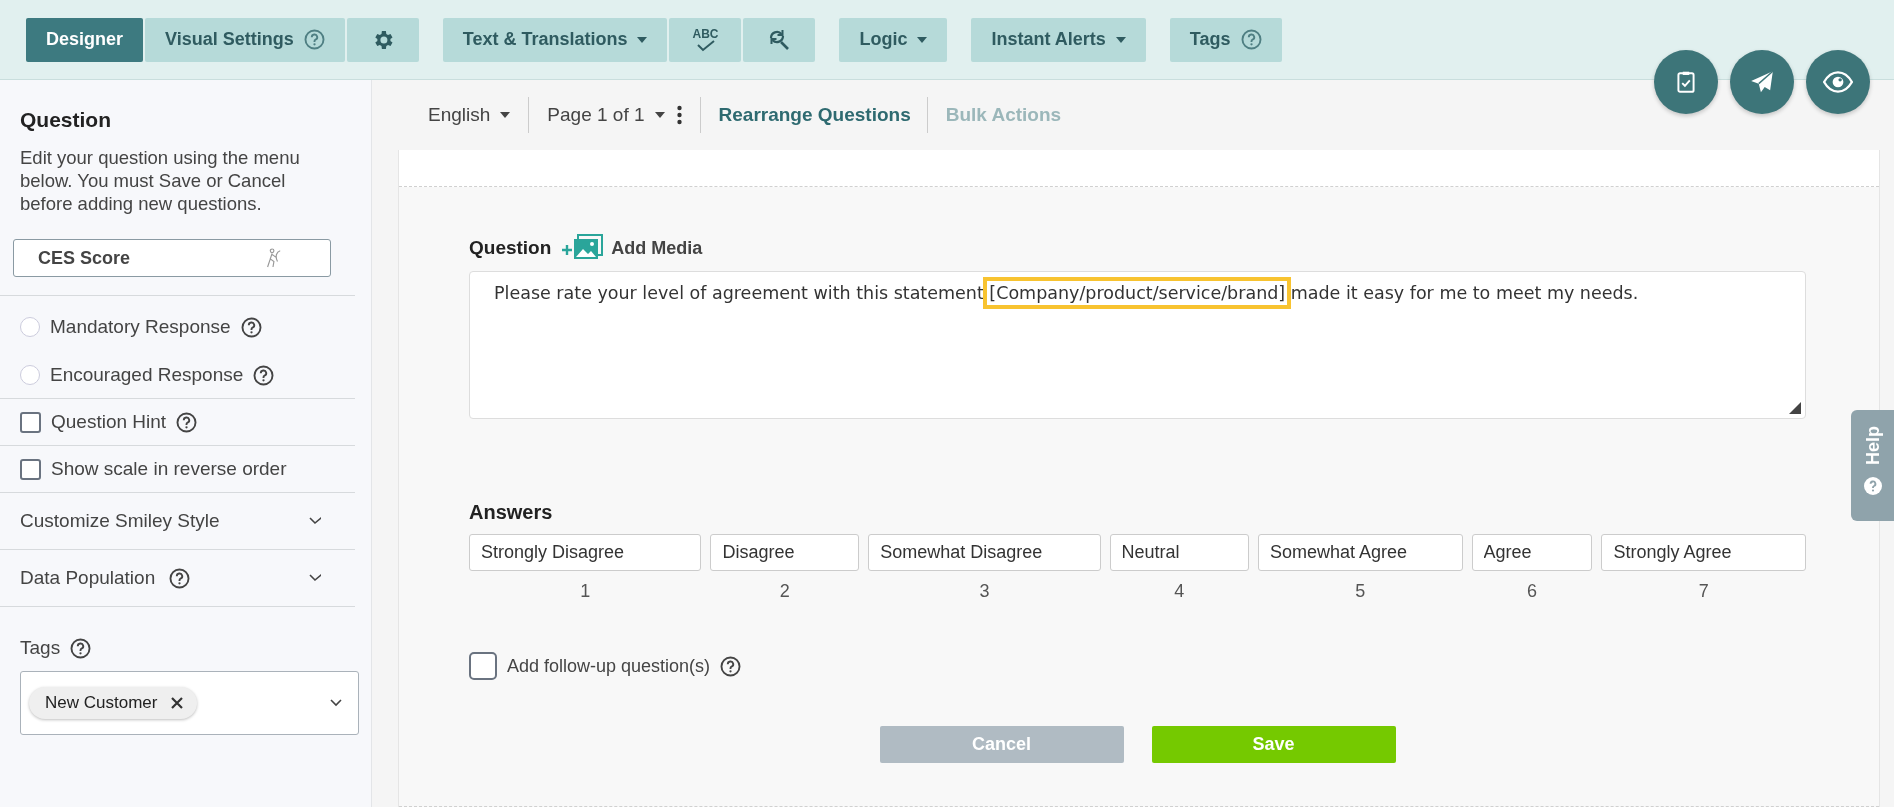  What do you see at coordinates (705, 45) in the screenshot?
I see `checkmark-icon` at bounding box center [705, 45].